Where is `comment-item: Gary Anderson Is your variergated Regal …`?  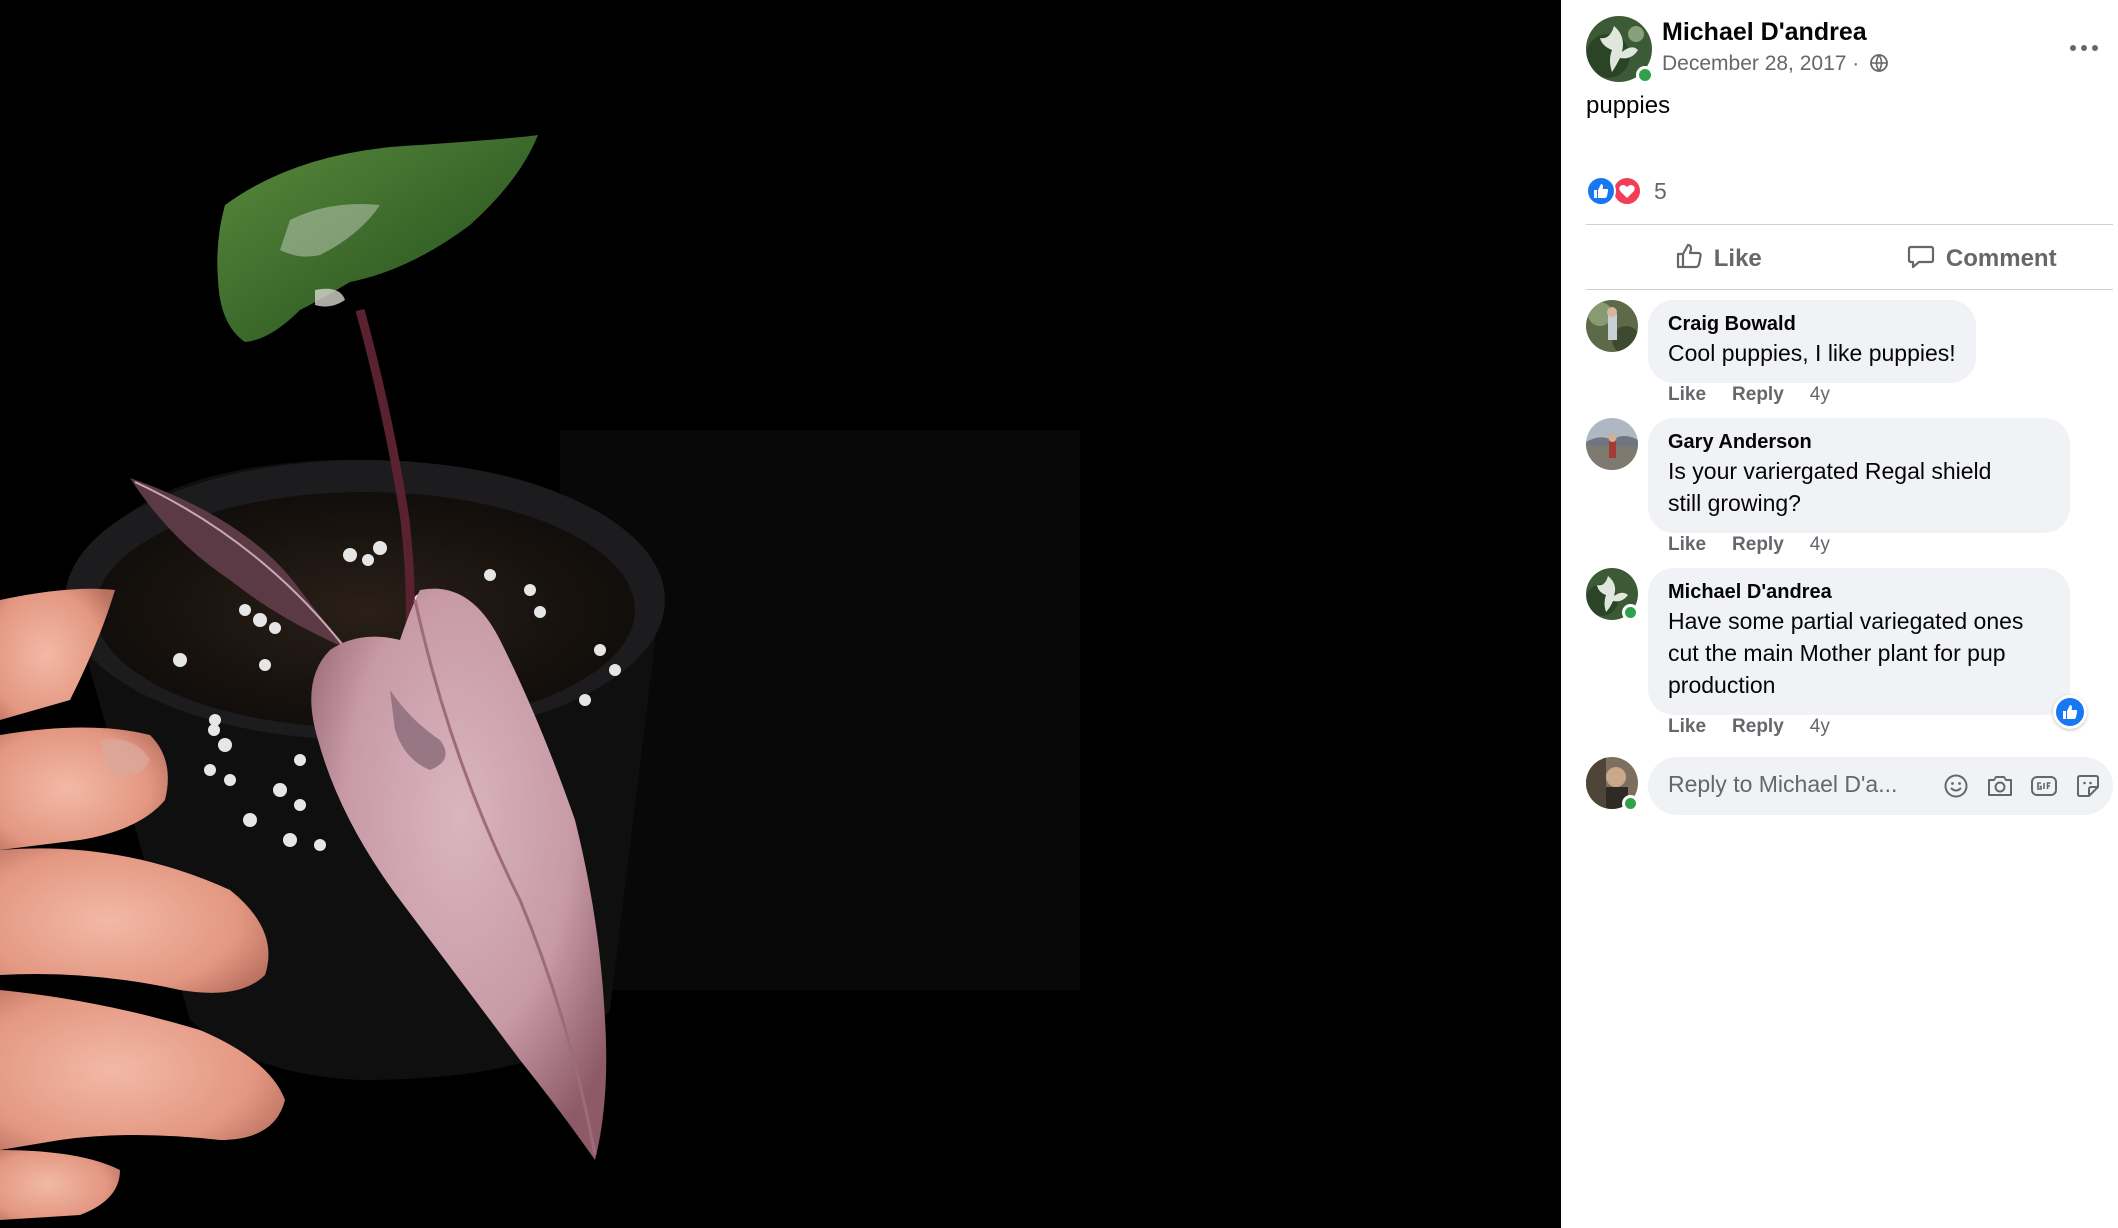
comment-item: Gary Anderson Is your variergated Regal … is located at coordinates (1849, 488).